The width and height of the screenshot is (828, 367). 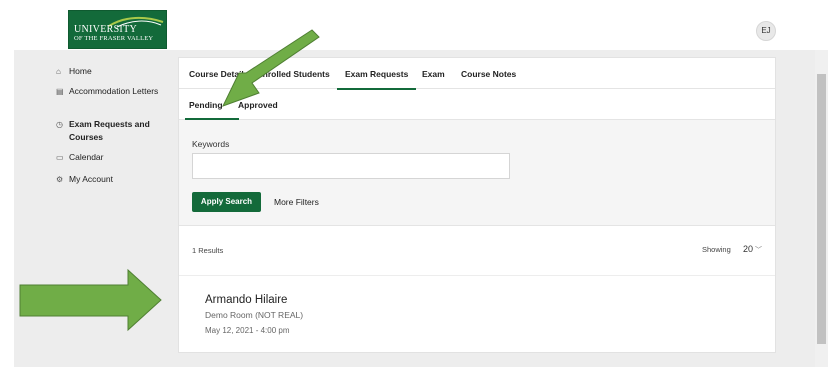 I want to click on tab-exam: Exam, so click(x=433, y=74).